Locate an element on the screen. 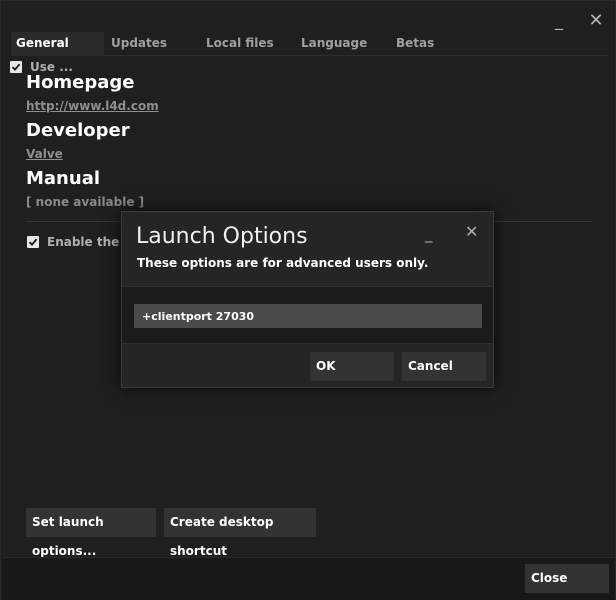 This screenshot has width=616, height=600. developer-link: Valve is located at coordinates (44, 154).